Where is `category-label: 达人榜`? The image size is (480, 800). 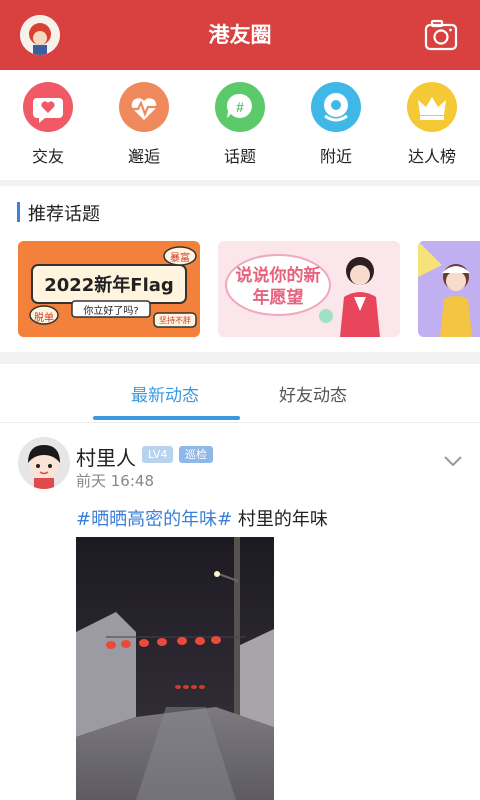
category-label: 达人榜 is located at coordinates (431, 157).